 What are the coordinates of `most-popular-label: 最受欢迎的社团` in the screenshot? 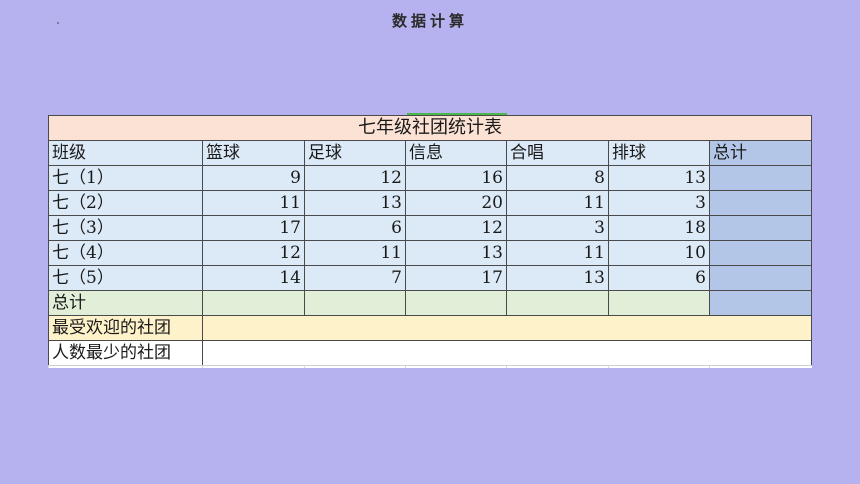 It's located at (125, 328).